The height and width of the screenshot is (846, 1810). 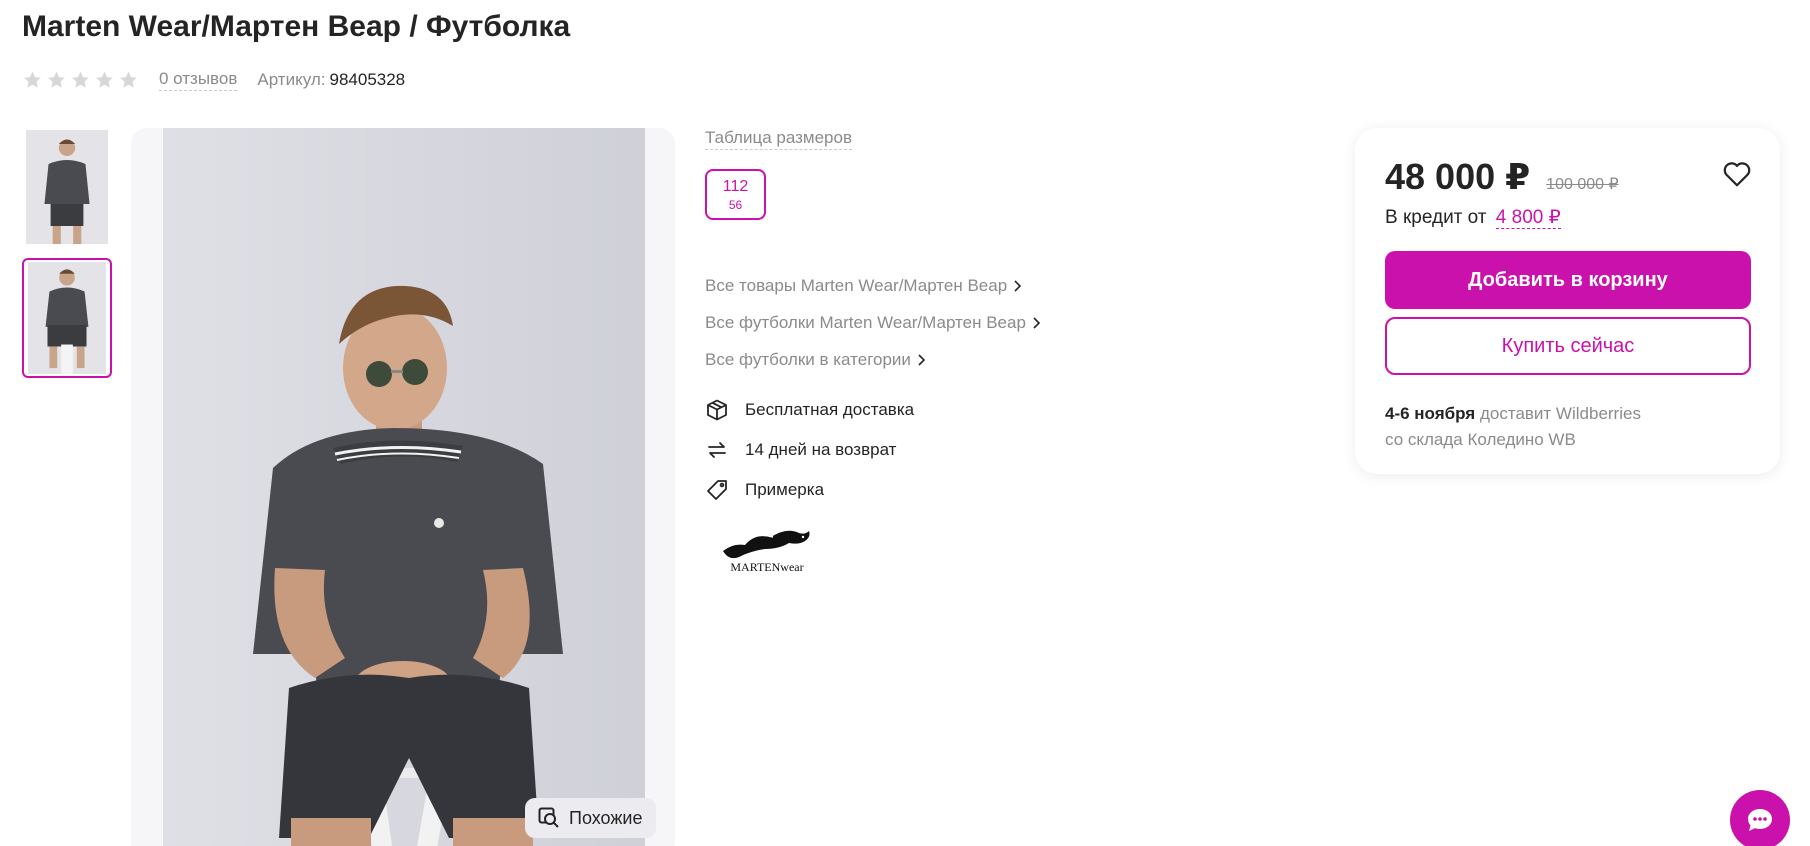 What do you see at coordinates (1568, 346) in the screenshot?
I see `buy-now-button: Купить сейчас` at bounding box center [1568, 346].